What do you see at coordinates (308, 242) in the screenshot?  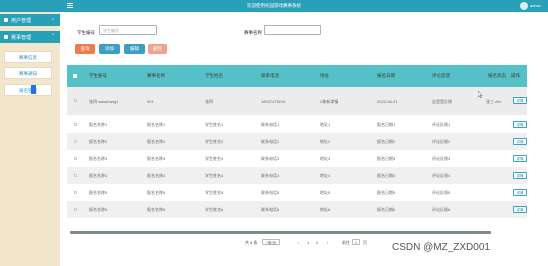 I see `page-number: 1` at bounding box center [308, 242].